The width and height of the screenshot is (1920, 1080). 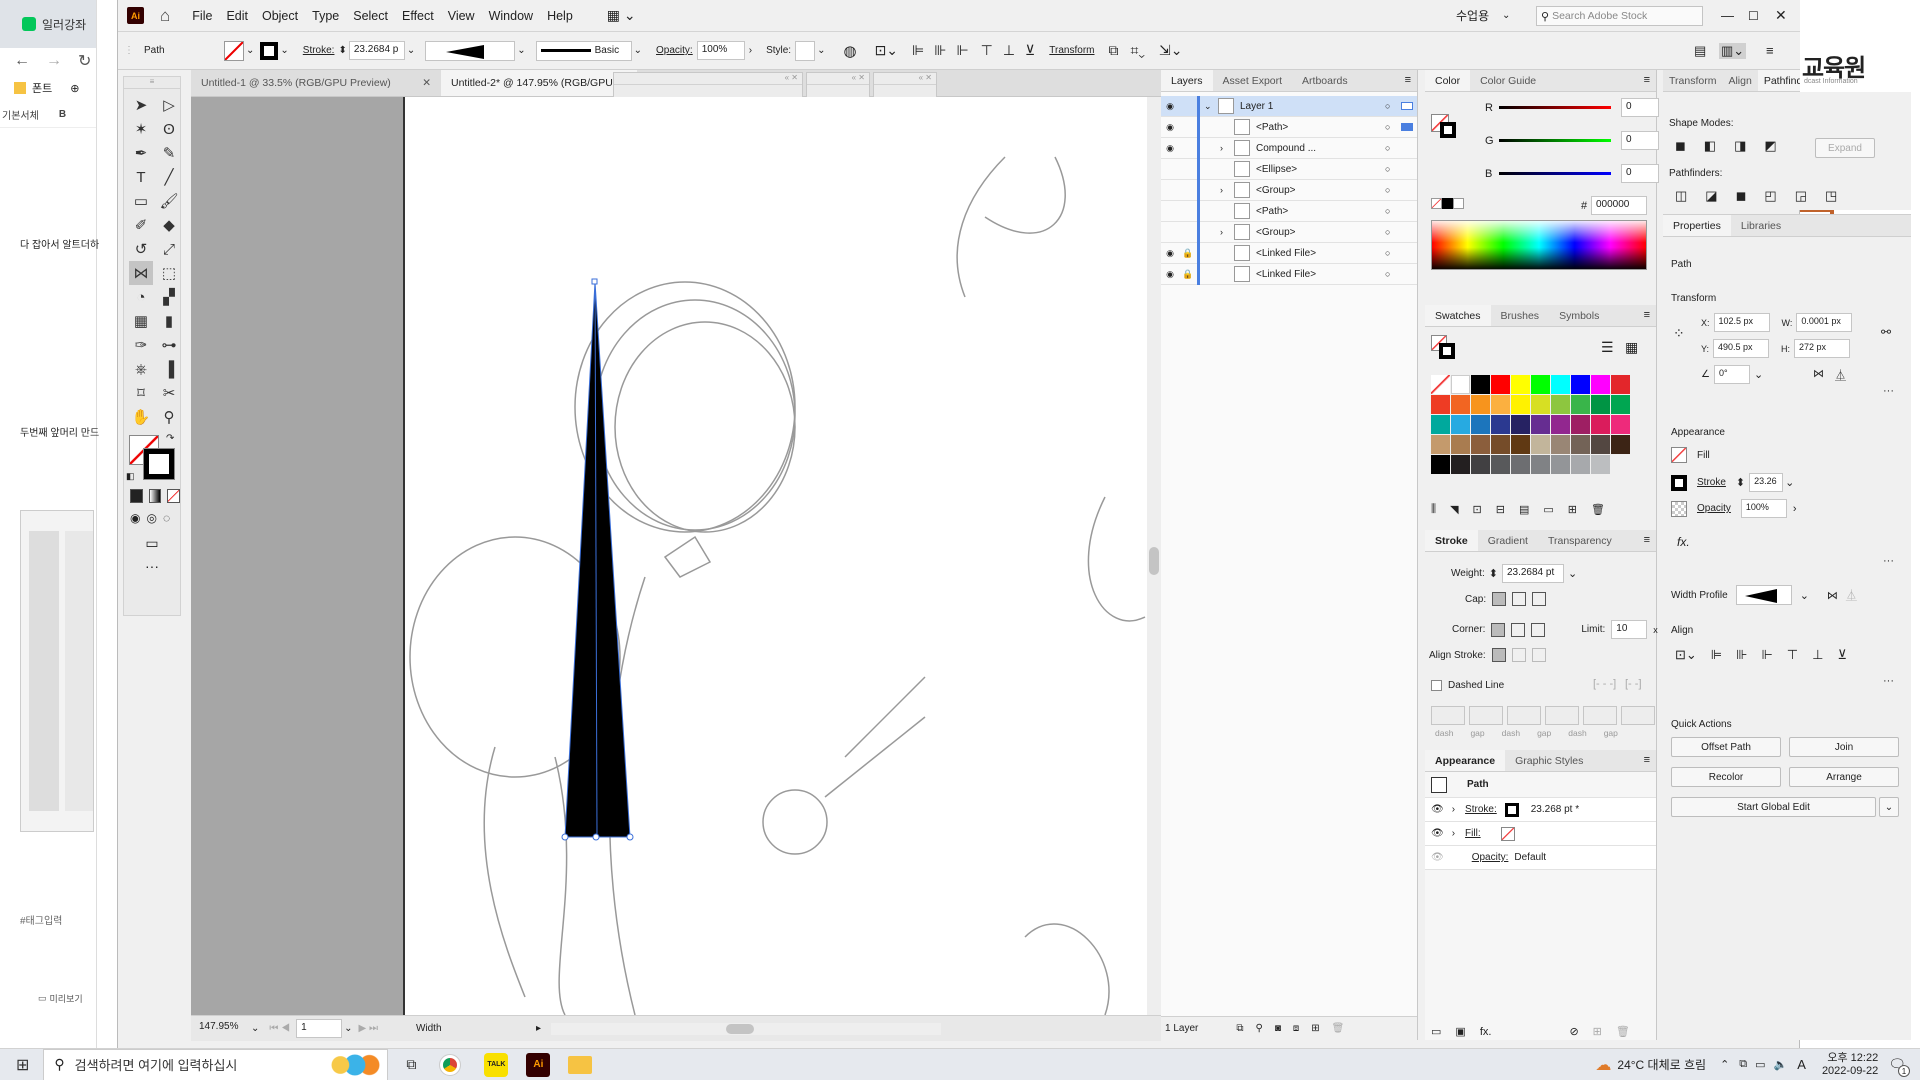 What do you see at coordinates (1532, 573) in the screenshot?
I see `weight-input: 23.2684 pt` at bounding box center [1532, 573].